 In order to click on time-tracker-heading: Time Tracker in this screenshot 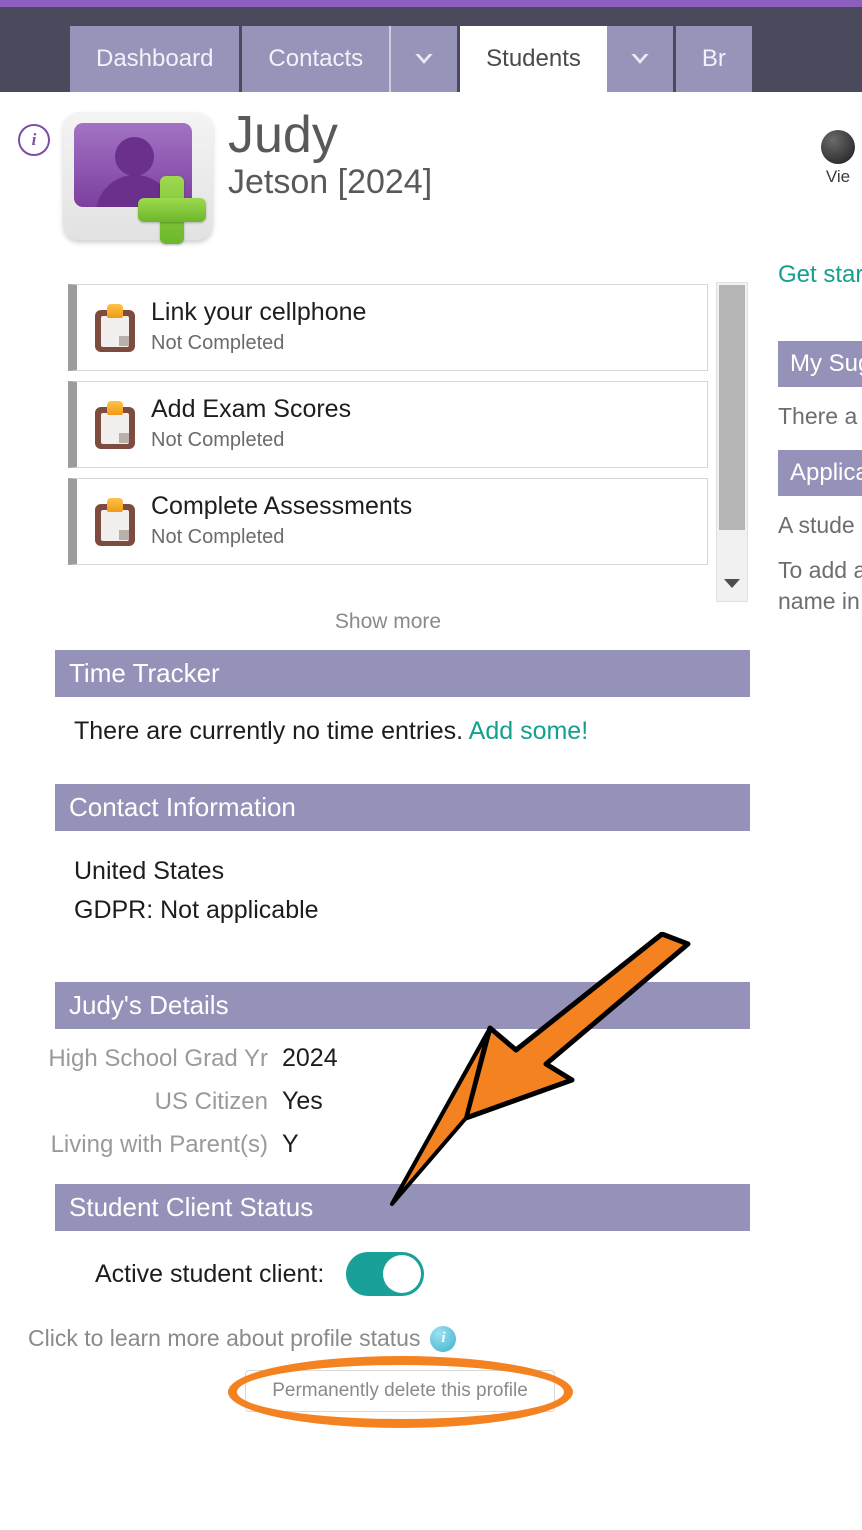, I will do `click(402, 673)`.